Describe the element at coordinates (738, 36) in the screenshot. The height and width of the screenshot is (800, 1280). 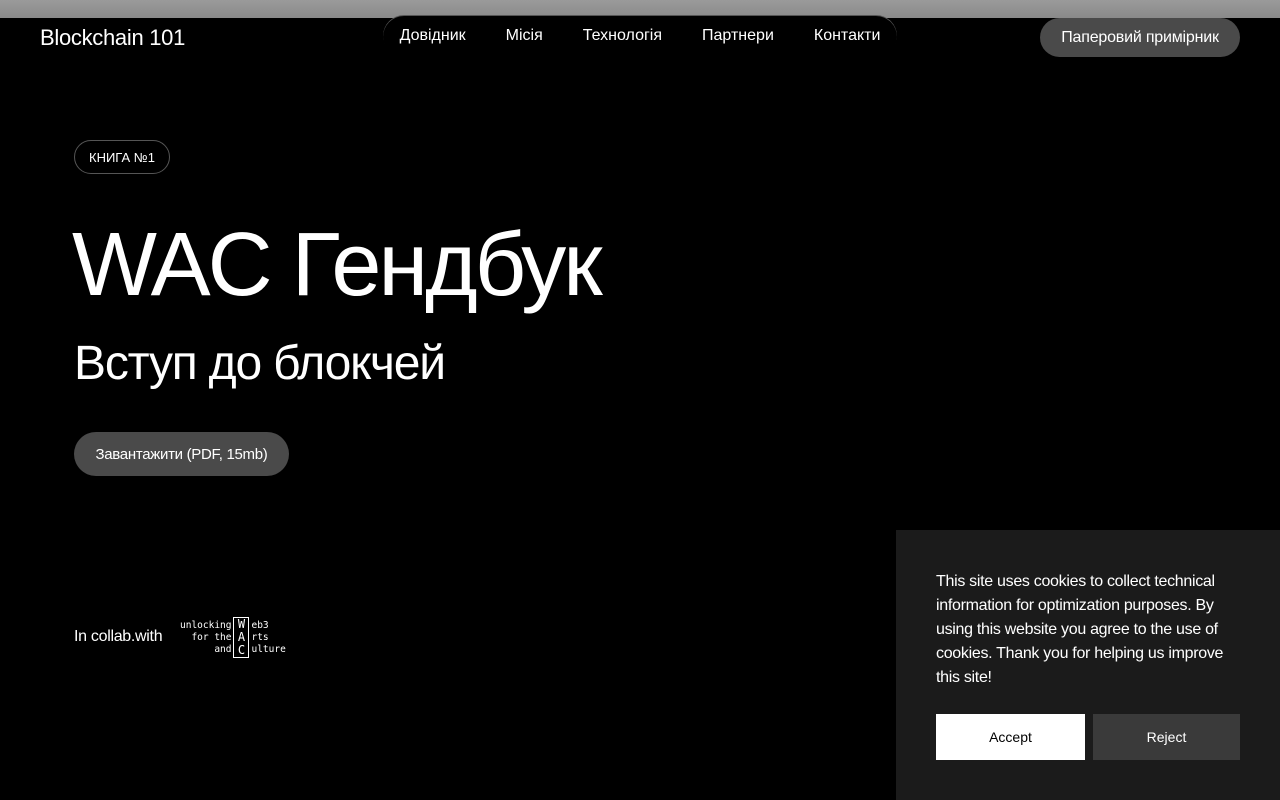
I see `nav-link-partners: Партнери` at that location.